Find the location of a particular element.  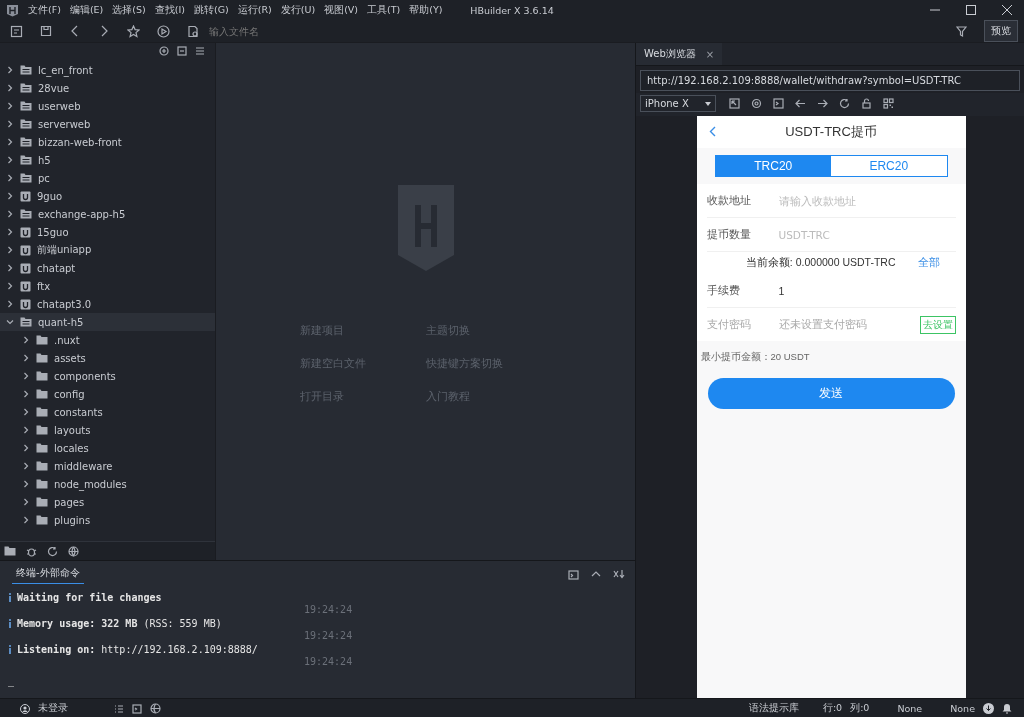

tree-item: pages is located at coordinates (107, 502).